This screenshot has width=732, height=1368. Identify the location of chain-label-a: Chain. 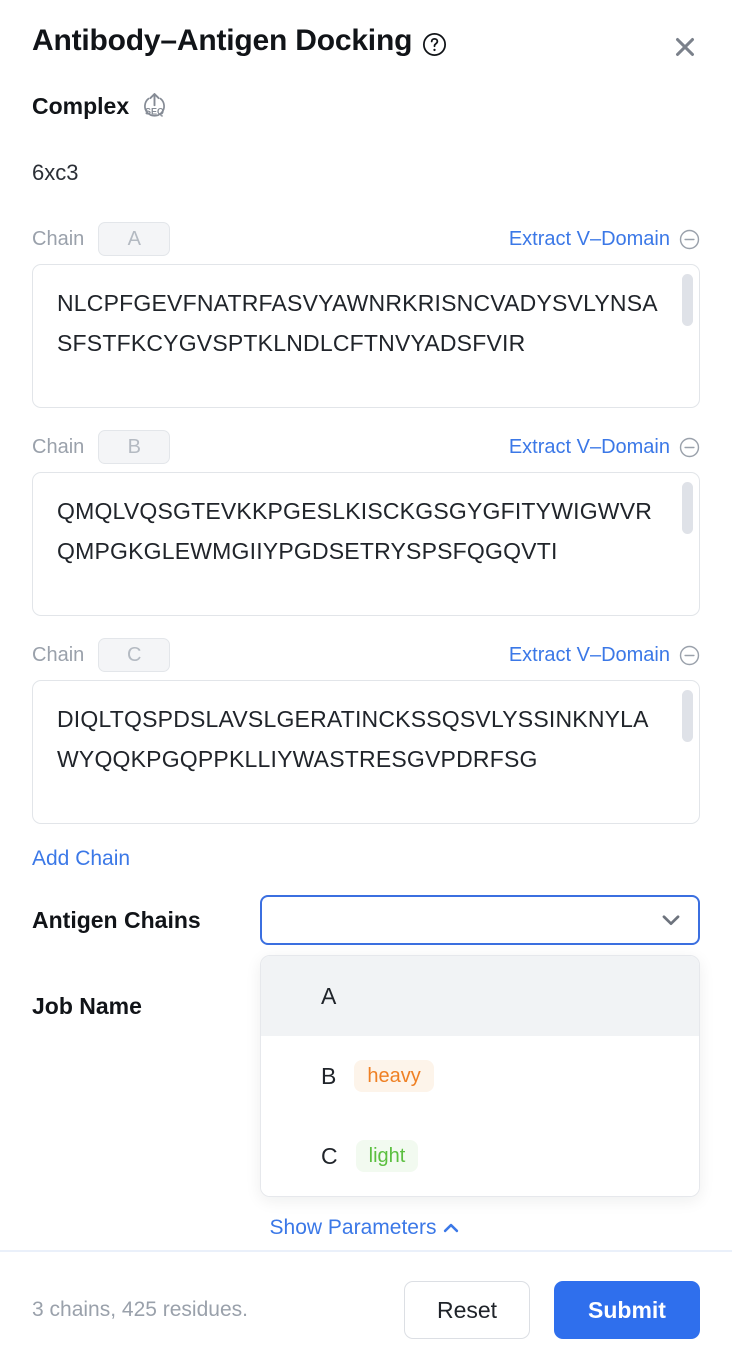
(58, 238).